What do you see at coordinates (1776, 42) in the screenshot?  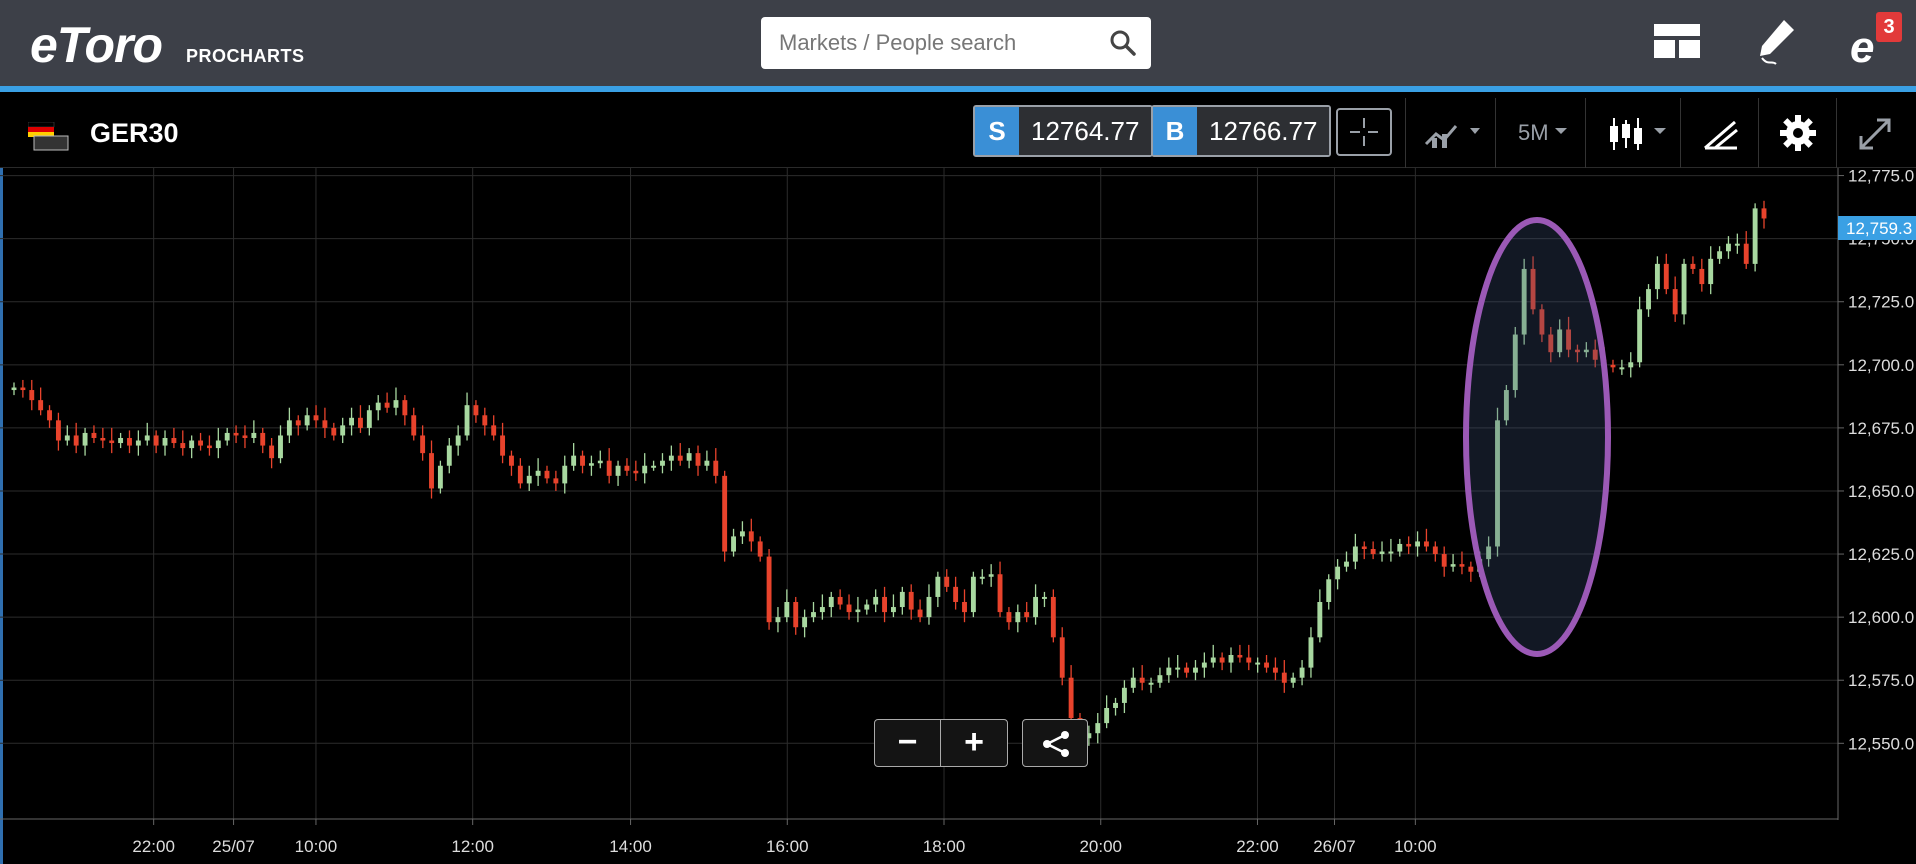 I see `pencil-icon` at bounding box center [1776, 42].